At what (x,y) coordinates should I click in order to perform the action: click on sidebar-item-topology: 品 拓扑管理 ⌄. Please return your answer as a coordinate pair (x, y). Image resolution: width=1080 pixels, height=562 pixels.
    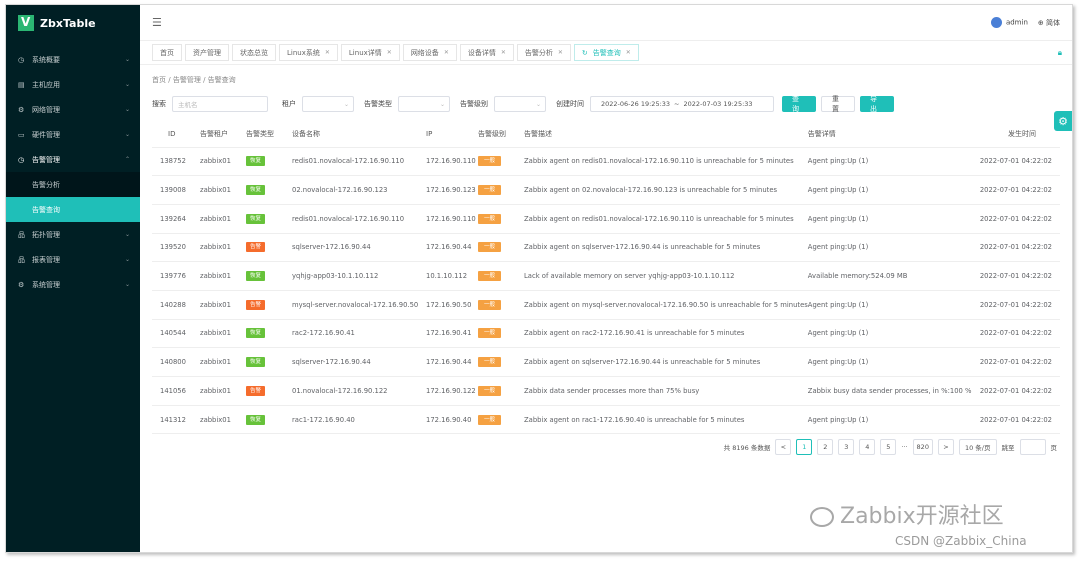
    Looking at the image, I should click on (73, 234).